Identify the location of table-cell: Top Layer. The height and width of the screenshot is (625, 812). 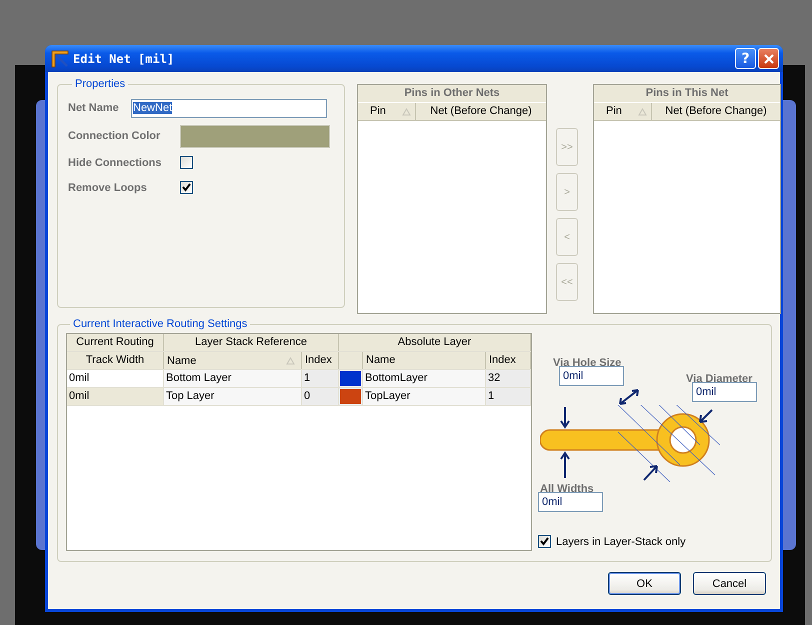
(233, 396).